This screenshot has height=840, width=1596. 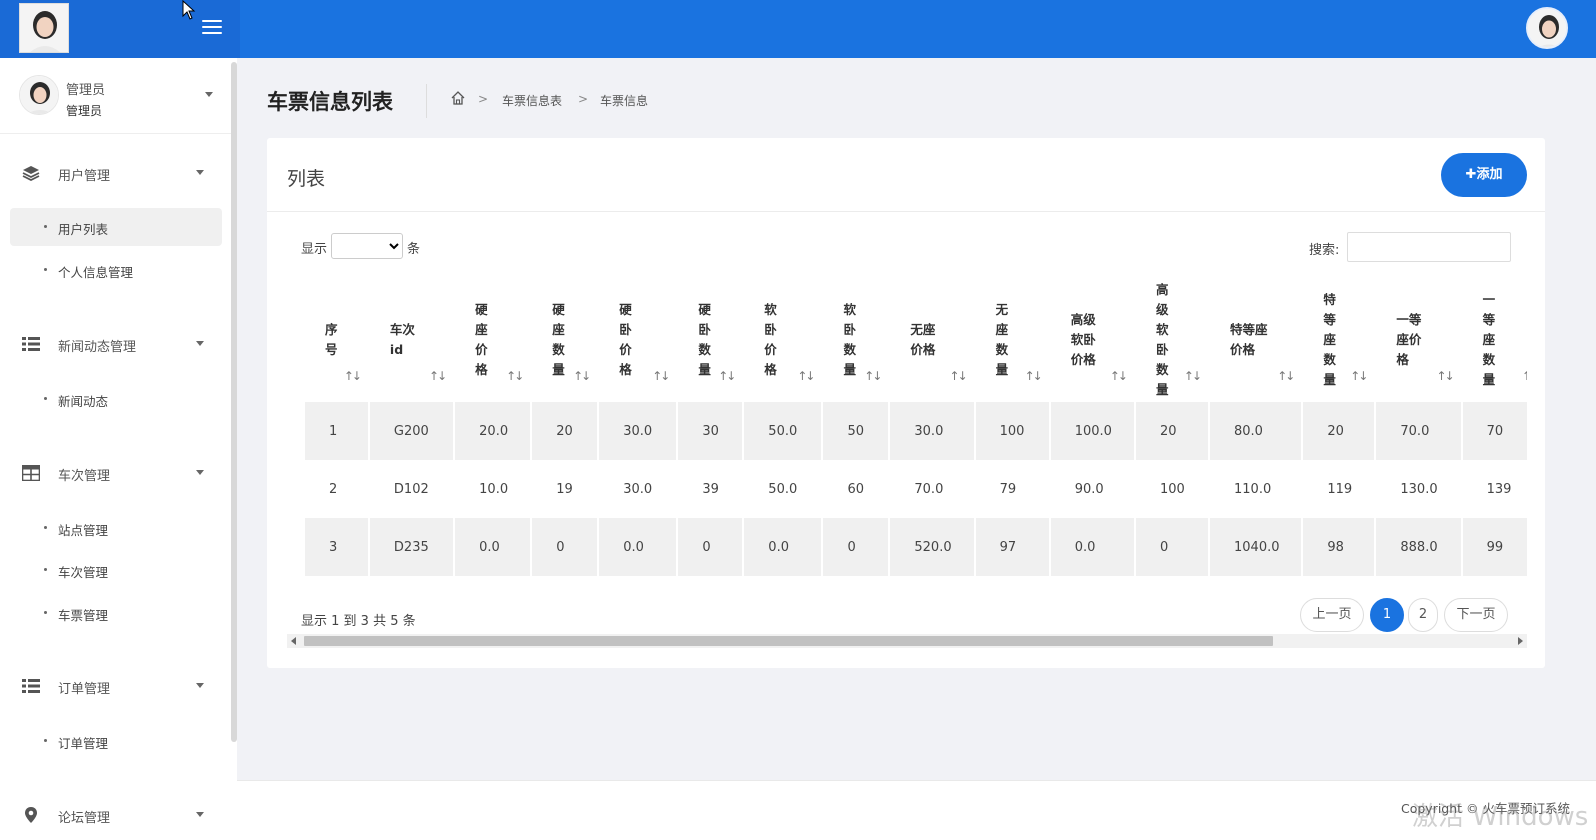 What do you see at coordinates (1495, 340) in the screenshot?
I see `column-header: 一 等 座 数 量 ↑↓` at bounding box center [1495, 340].